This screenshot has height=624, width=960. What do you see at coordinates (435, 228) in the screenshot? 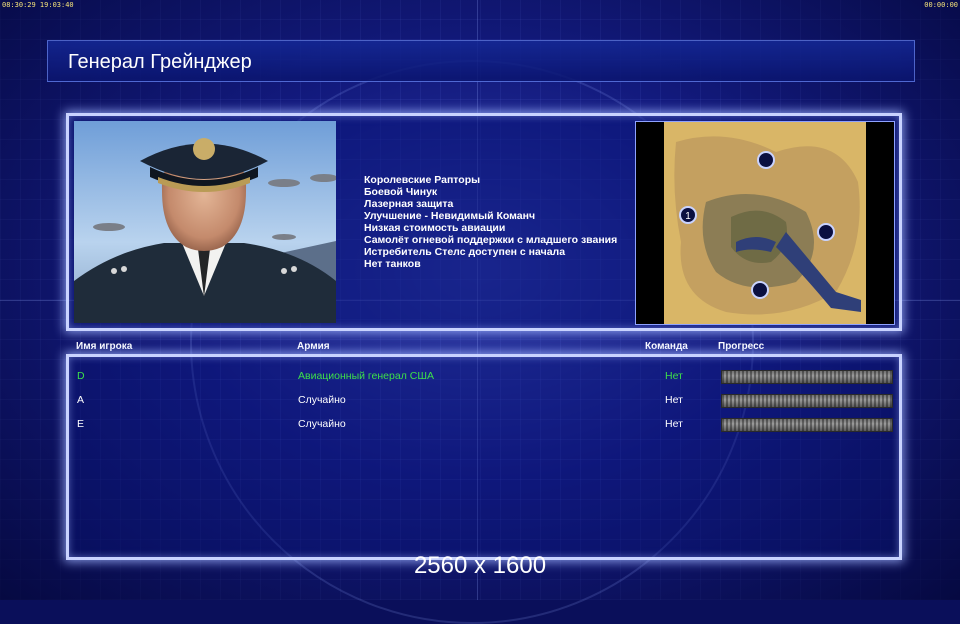
I see `feature-item: Низкая стоимость авиации` at bounding box center [435, 228].